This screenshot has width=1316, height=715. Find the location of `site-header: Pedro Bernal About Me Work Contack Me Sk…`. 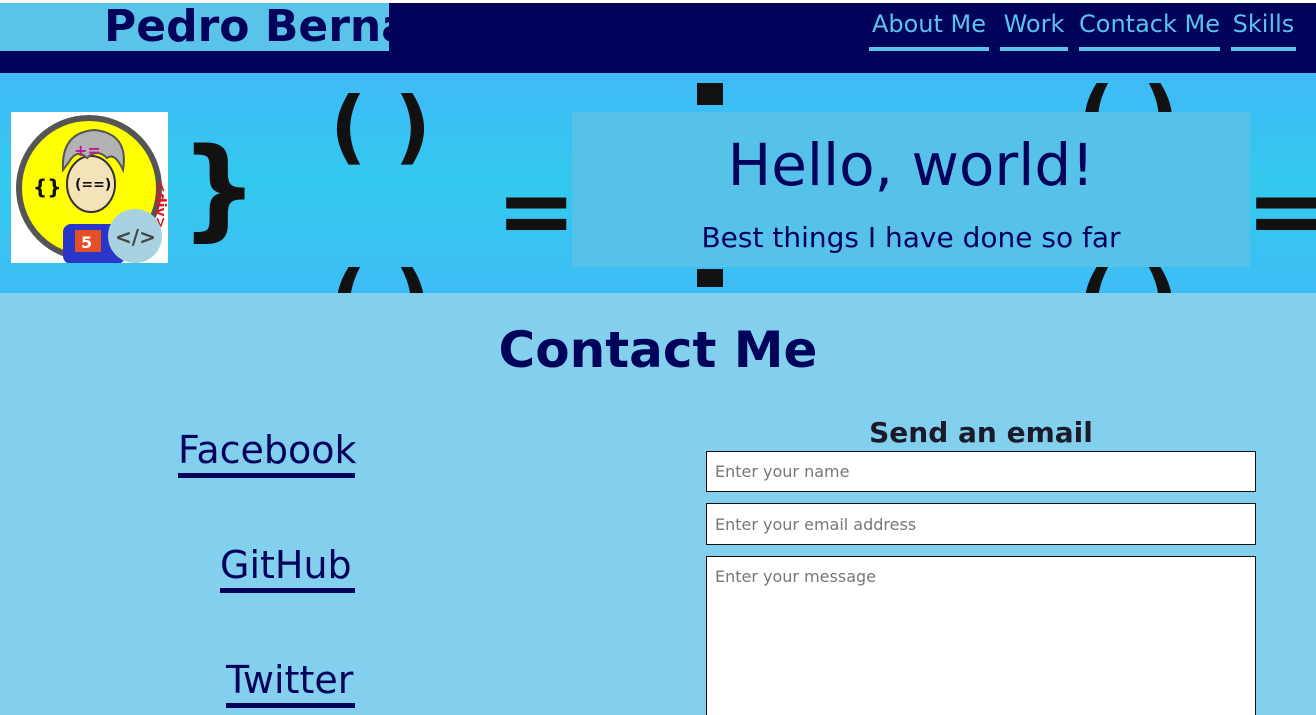

site-header: Pedro Bernal About Me Work Contack Me Sk… is located at coordinates (658, 38).